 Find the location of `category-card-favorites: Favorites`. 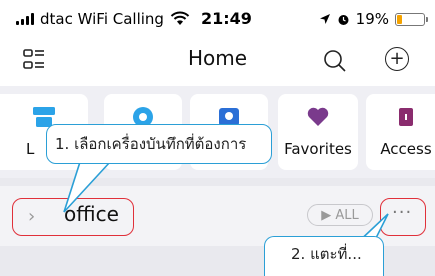

category-card-favorites: Favorites is located at coordinates (318, 132).